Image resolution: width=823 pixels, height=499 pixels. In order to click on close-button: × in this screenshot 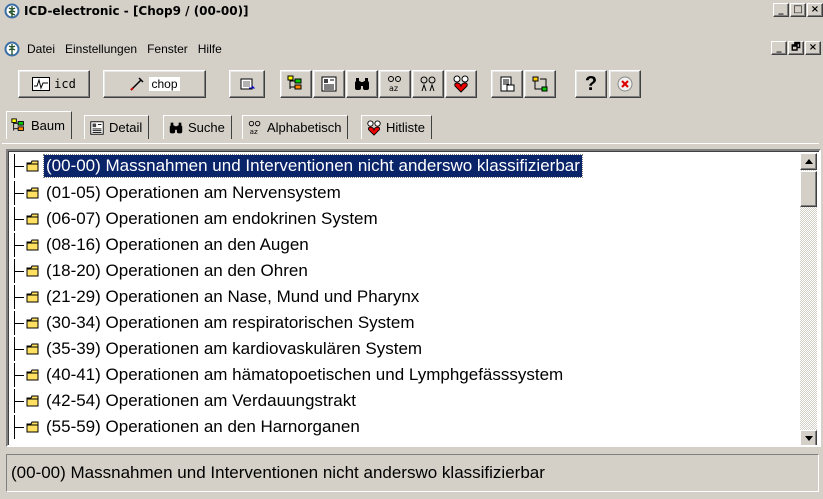, I will do `click(815, 10)`.